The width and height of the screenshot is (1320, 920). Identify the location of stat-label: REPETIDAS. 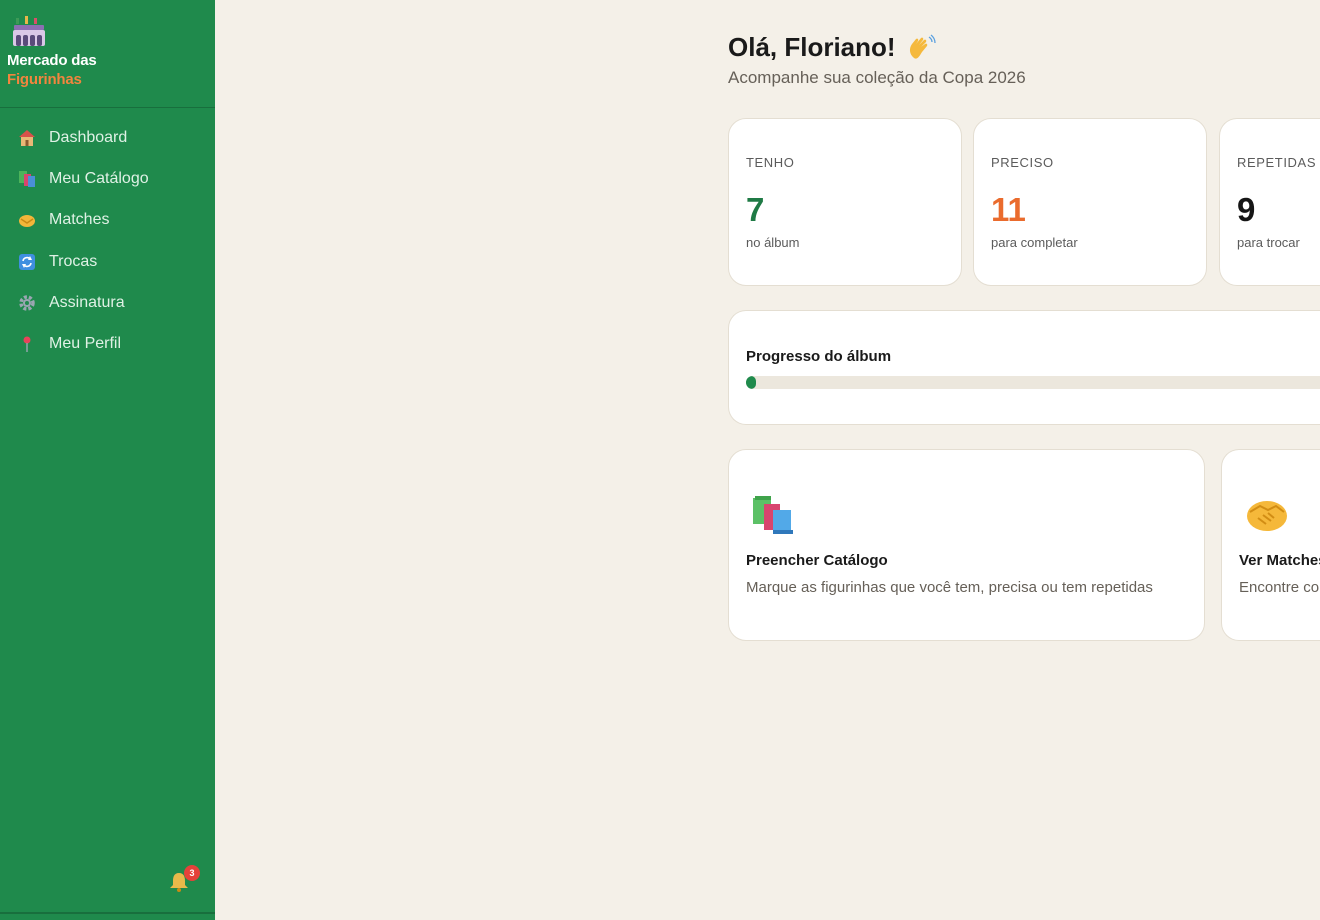
(1277, 162).